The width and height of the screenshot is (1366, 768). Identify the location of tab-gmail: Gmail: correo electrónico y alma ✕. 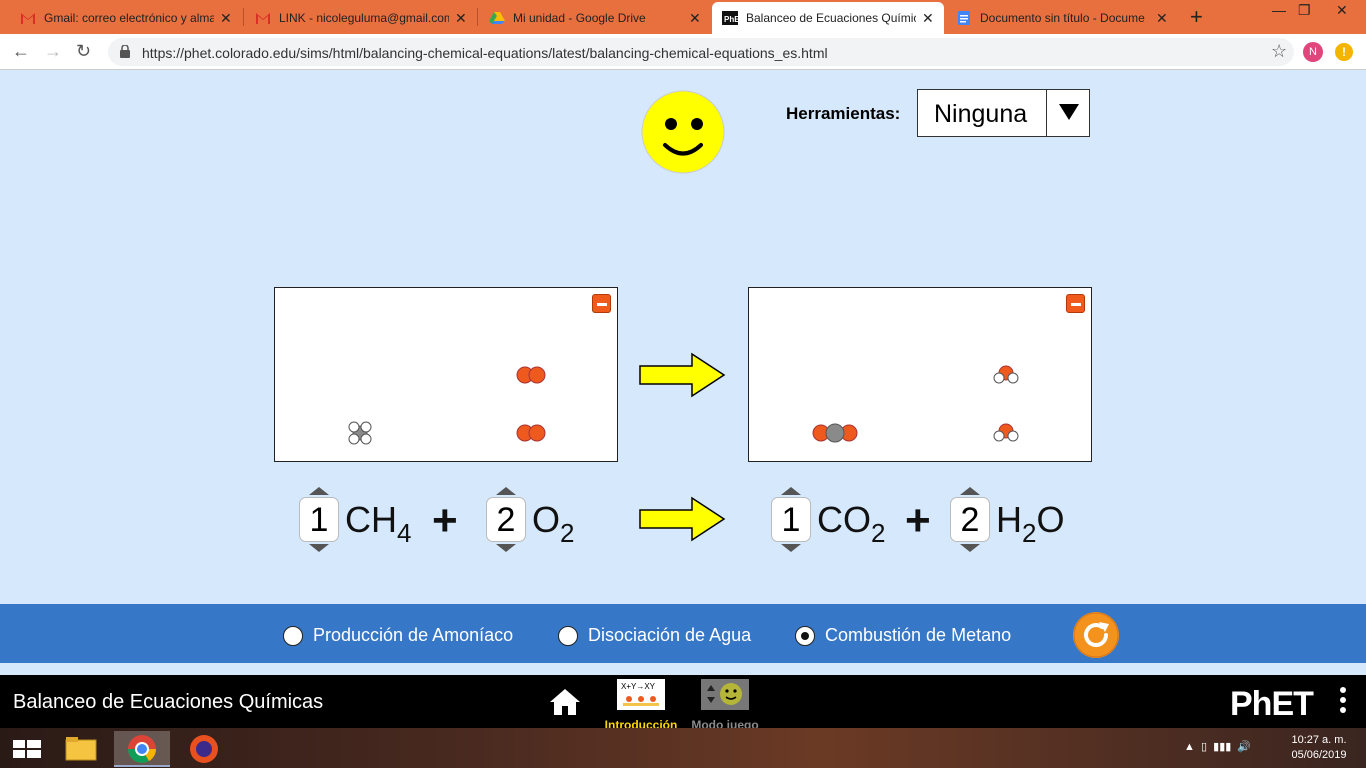
(126, 18).